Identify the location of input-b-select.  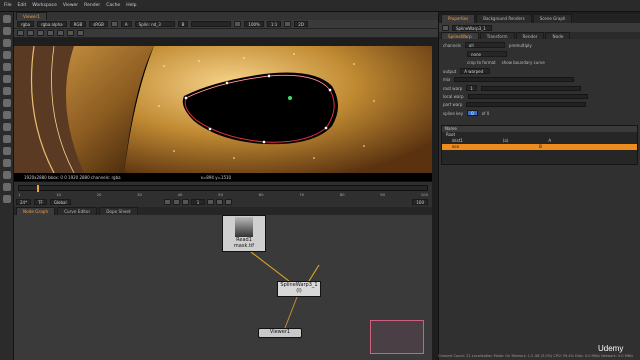
(211, 24).